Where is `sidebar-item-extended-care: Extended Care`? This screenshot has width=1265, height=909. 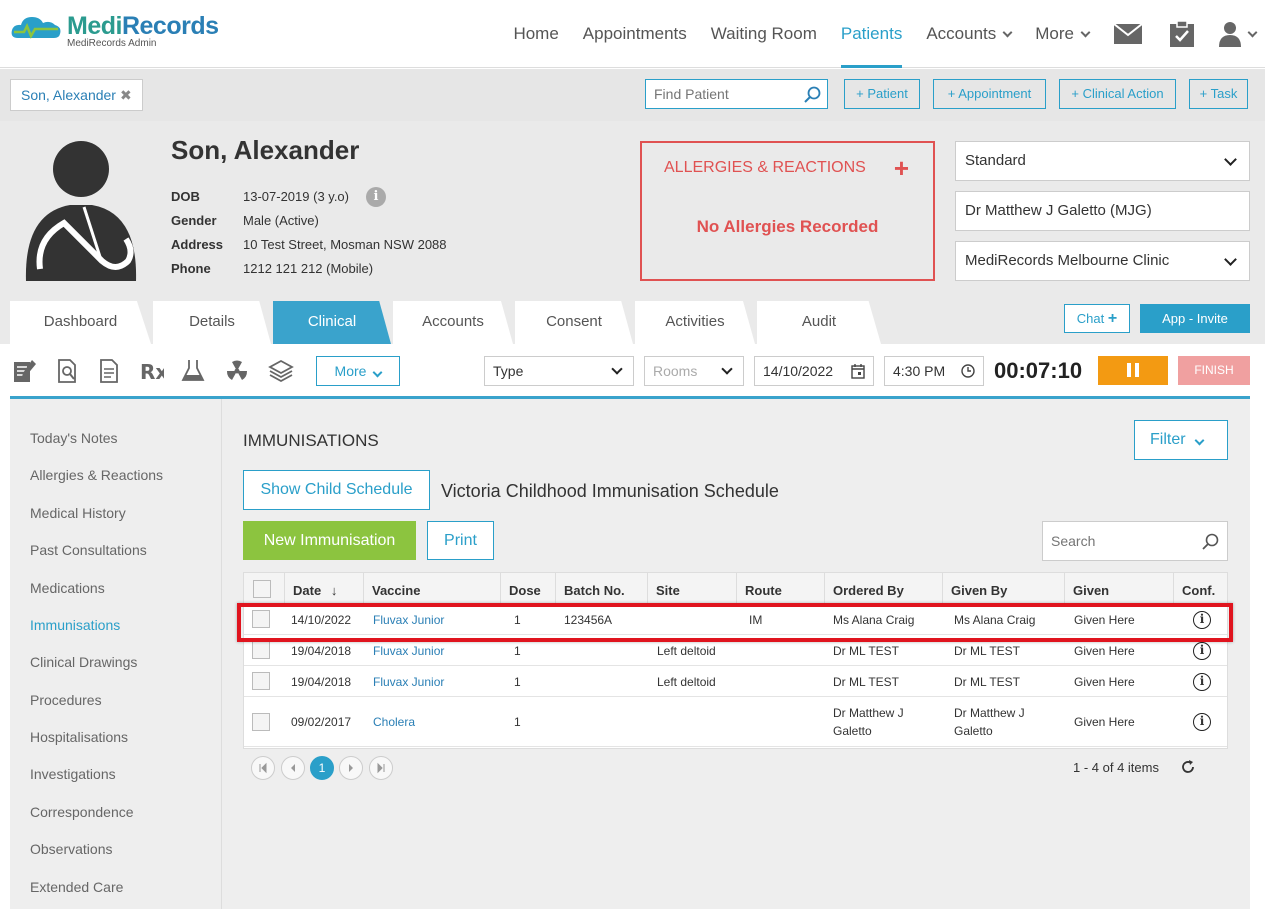 sidebar-item-extended-care: Extended Care is located at coordinates (76, 887).